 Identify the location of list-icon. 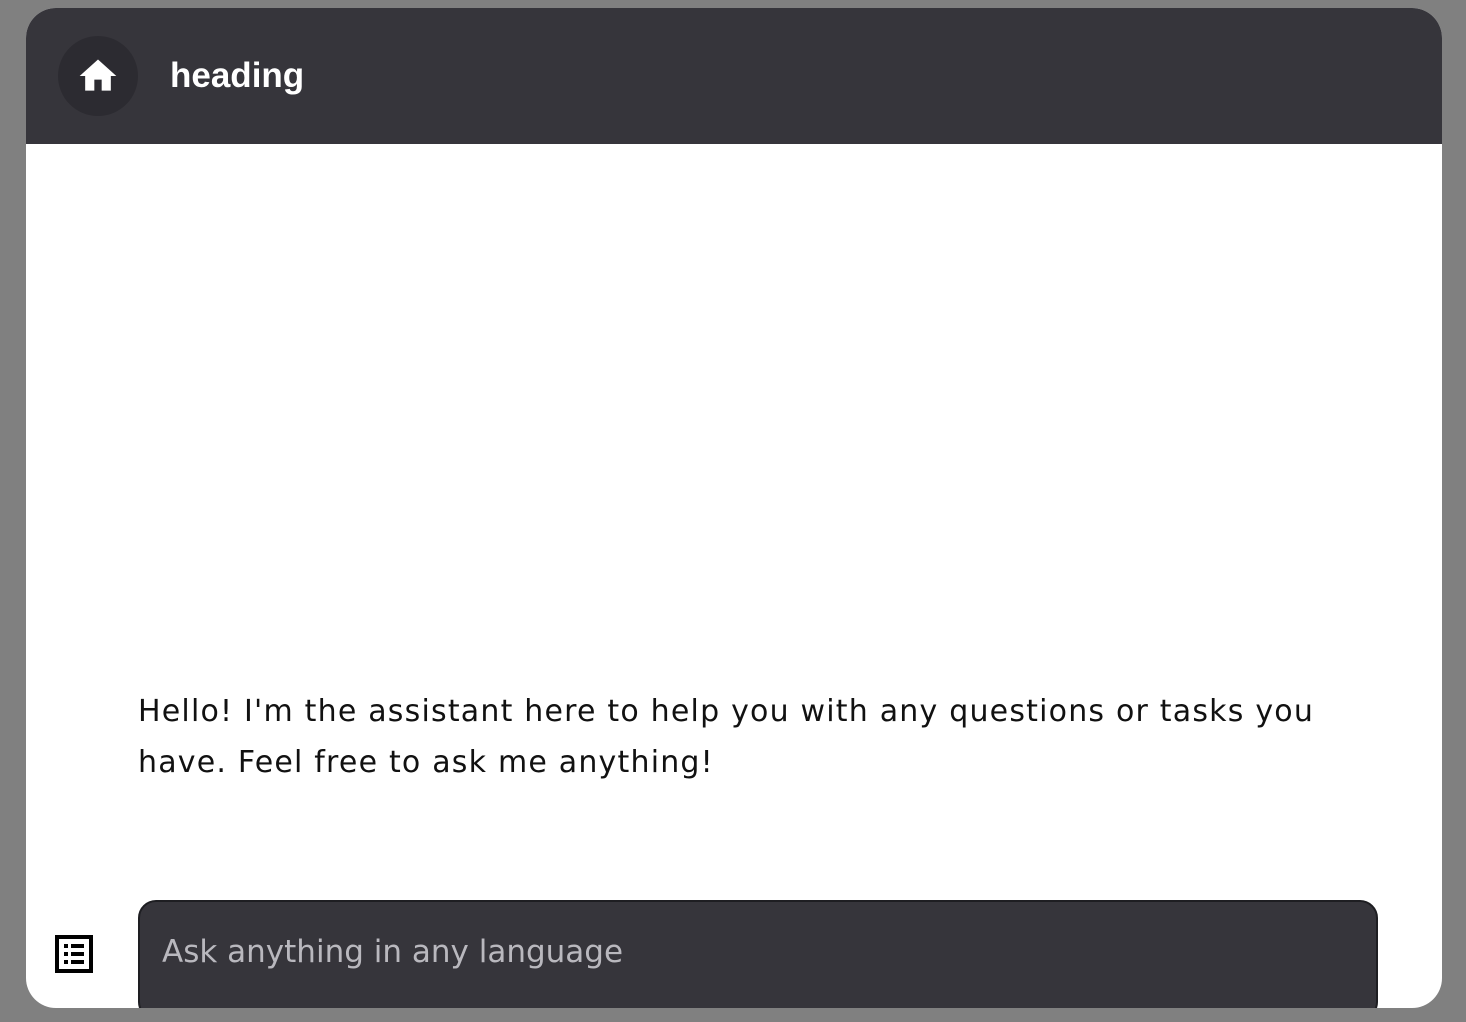
(74, 954).